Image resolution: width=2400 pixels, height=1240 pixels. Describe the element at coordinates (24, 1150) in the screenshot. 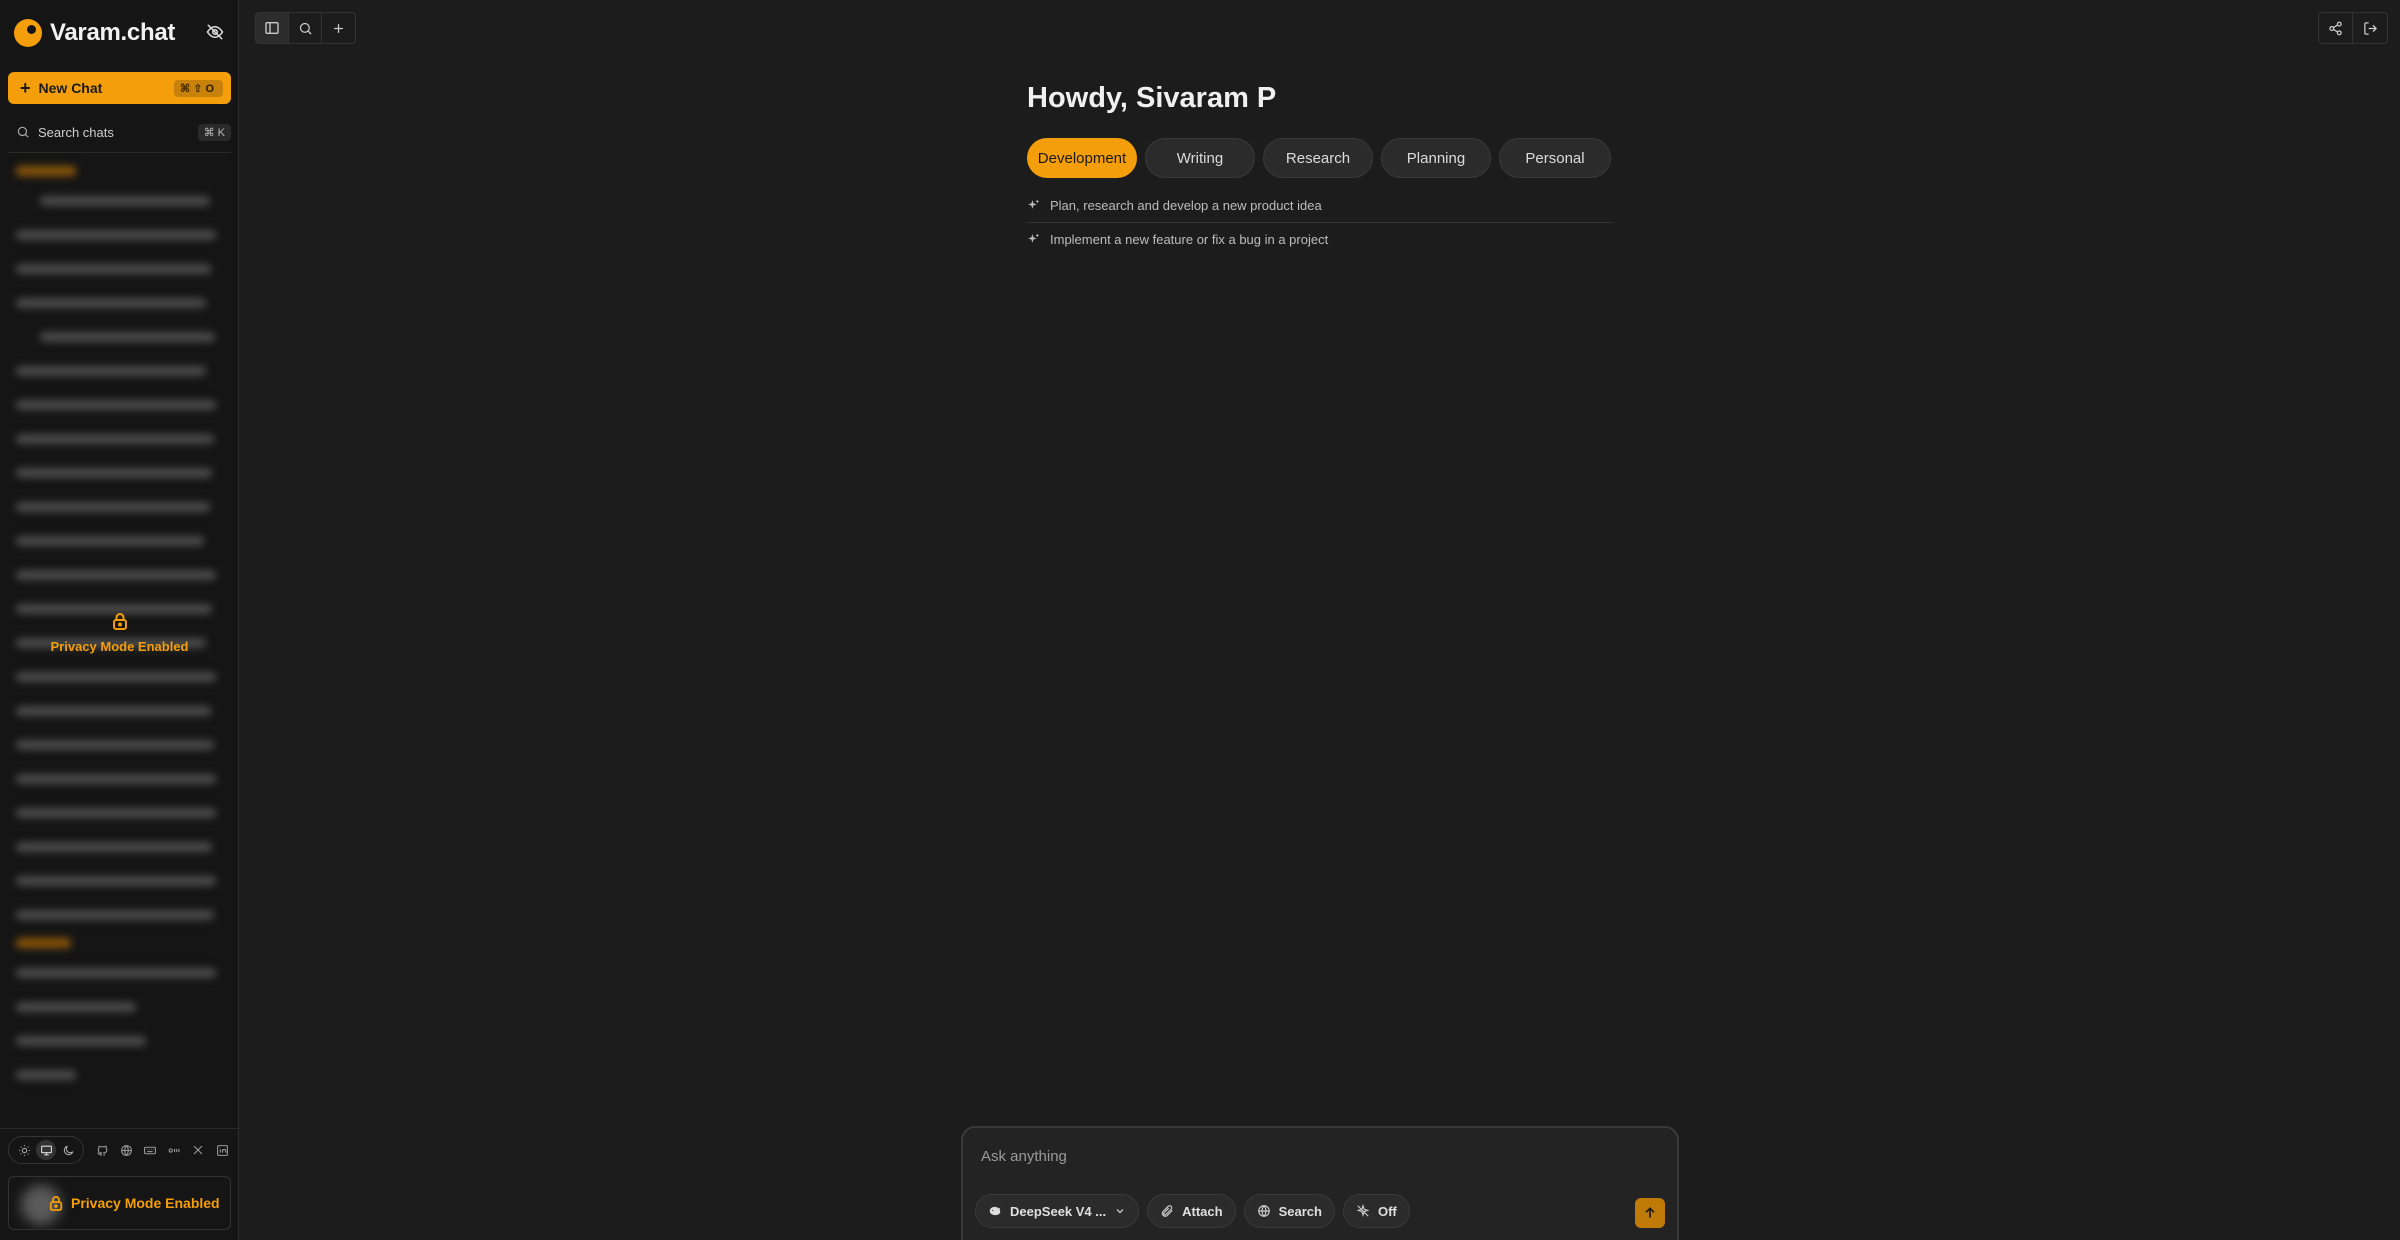

I see `sun-icon` at that location.